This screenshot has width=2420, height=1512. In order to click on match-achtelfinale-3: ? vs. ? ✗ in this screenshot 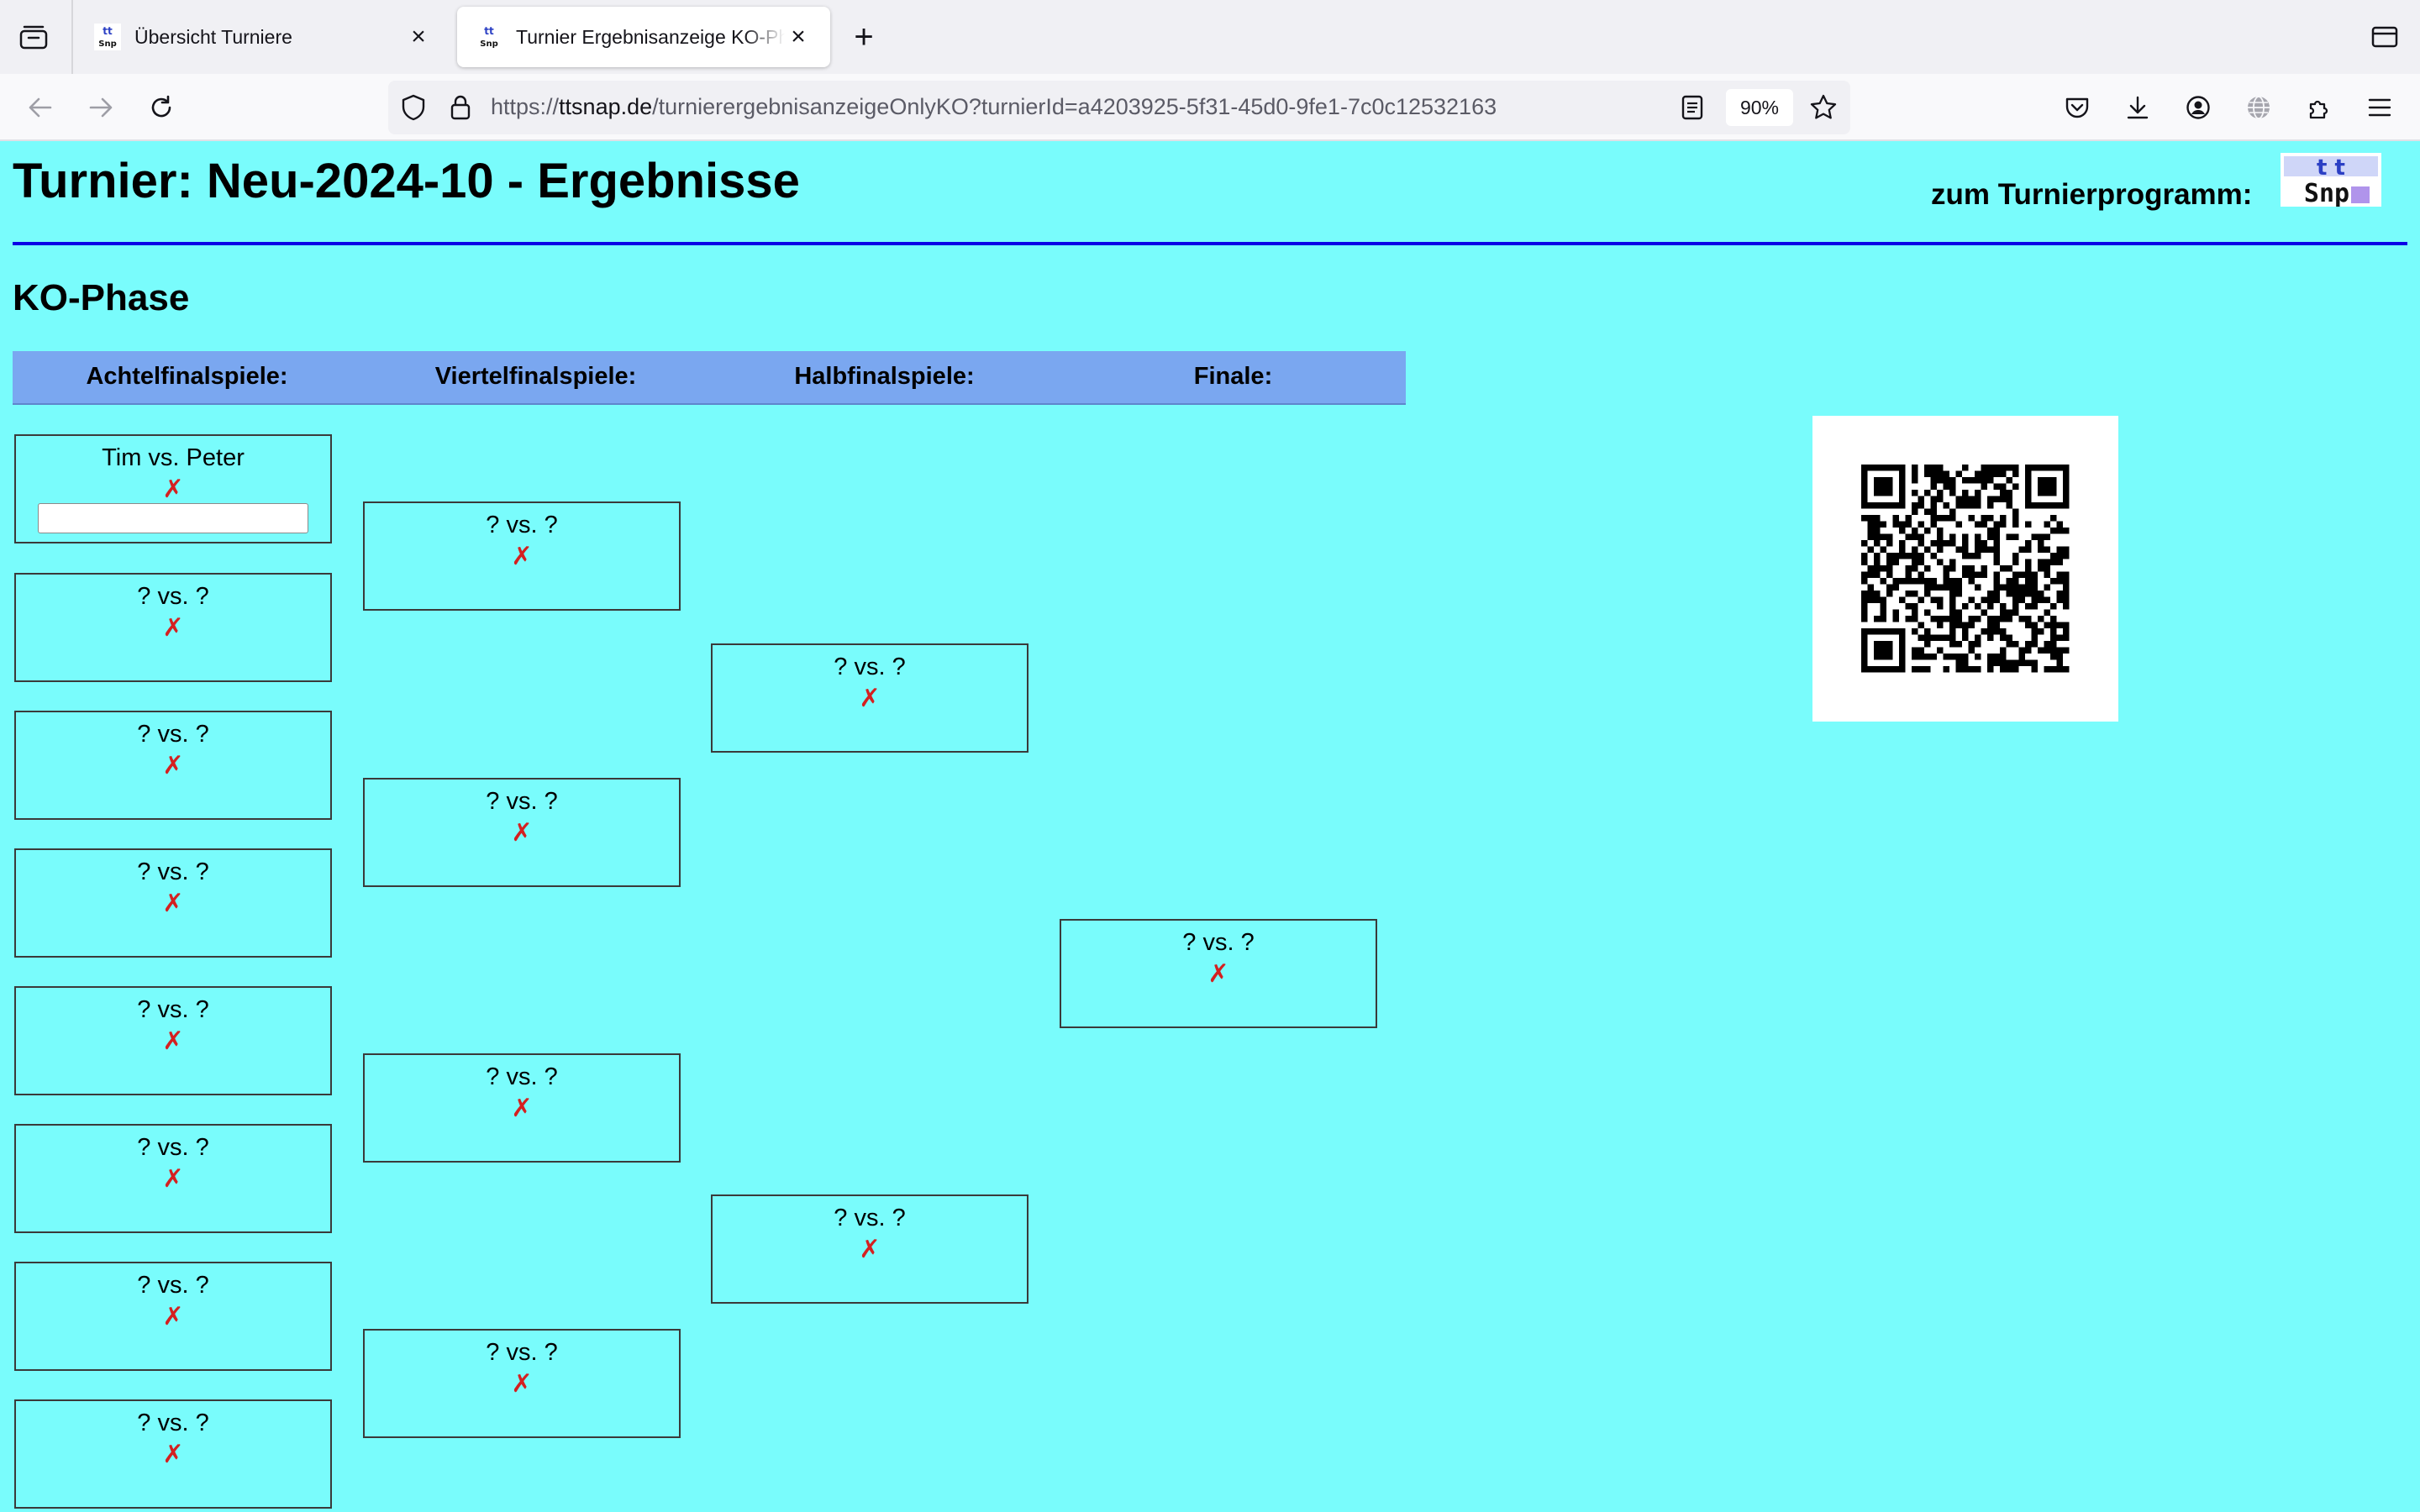, I will do `click(173, 765)`.